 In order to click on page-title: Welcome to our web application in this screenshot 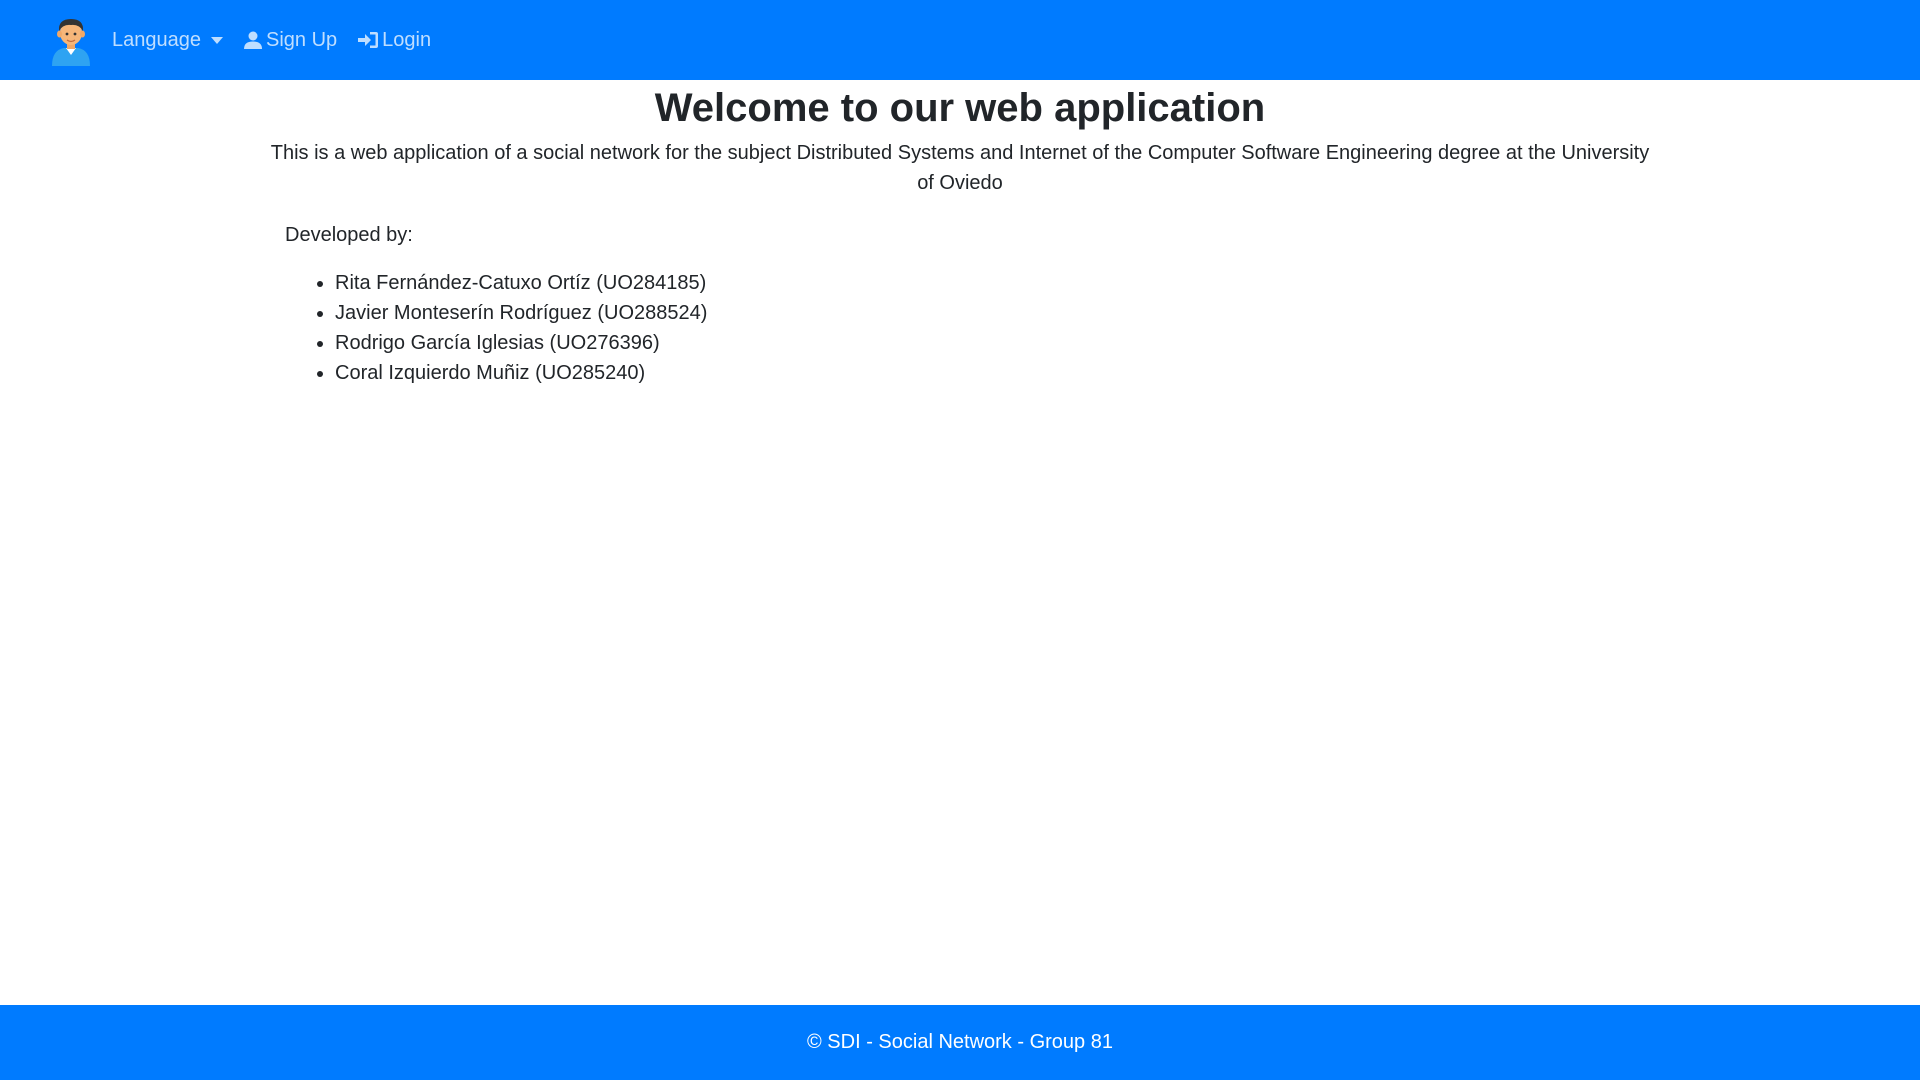, I will do `click(960, 108)`.